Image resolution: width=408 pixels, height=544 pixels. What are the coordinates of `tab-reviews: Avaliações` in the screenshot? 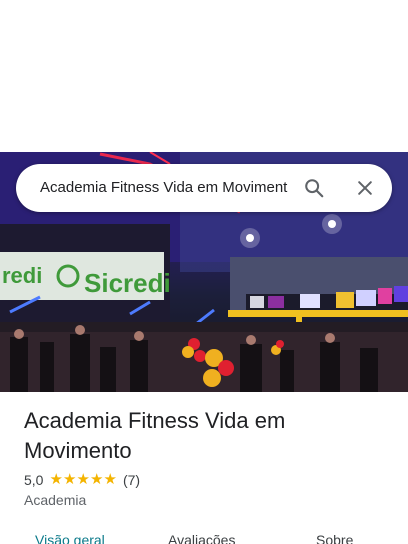 It's located at (201, 538).